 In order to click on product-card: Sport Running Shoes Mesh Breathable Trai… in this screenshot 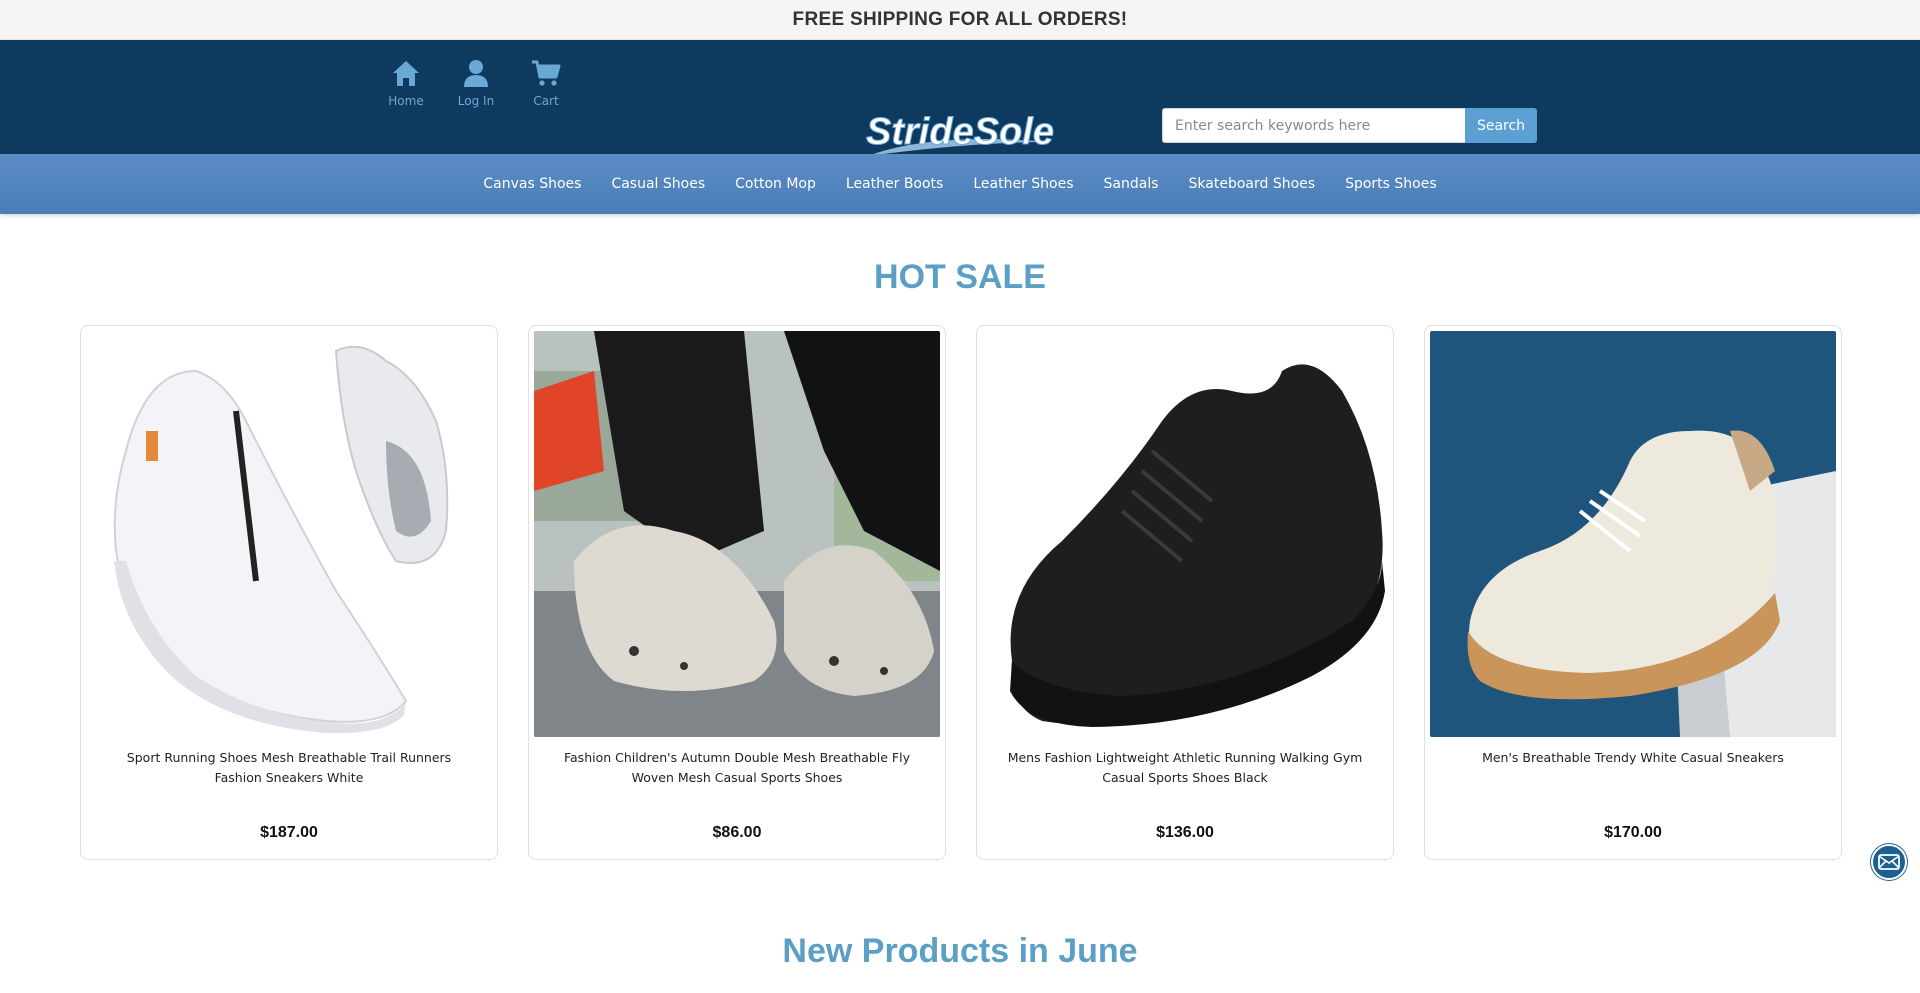, I will do `click(289, 592)`.